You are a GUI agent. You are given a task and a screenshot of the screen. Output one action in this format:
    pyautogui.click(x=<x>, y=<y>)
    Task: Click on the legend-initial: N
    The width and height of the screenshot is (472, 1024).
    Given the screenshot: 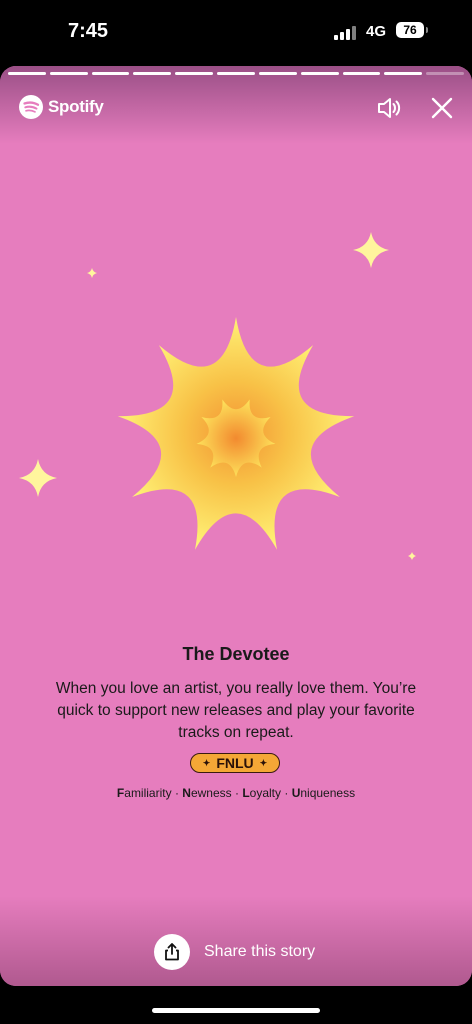 What is the action you would take?
    pyautogui.click(x=186, y=793)
    